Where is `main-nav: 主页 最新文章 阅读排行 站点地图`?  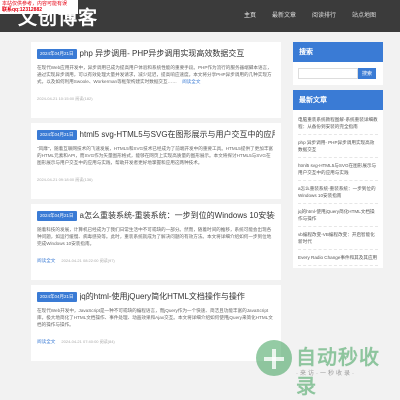
main-nav: 主页 最新文章 阅读排行 站点地图 is located at coordinates (310, 16).